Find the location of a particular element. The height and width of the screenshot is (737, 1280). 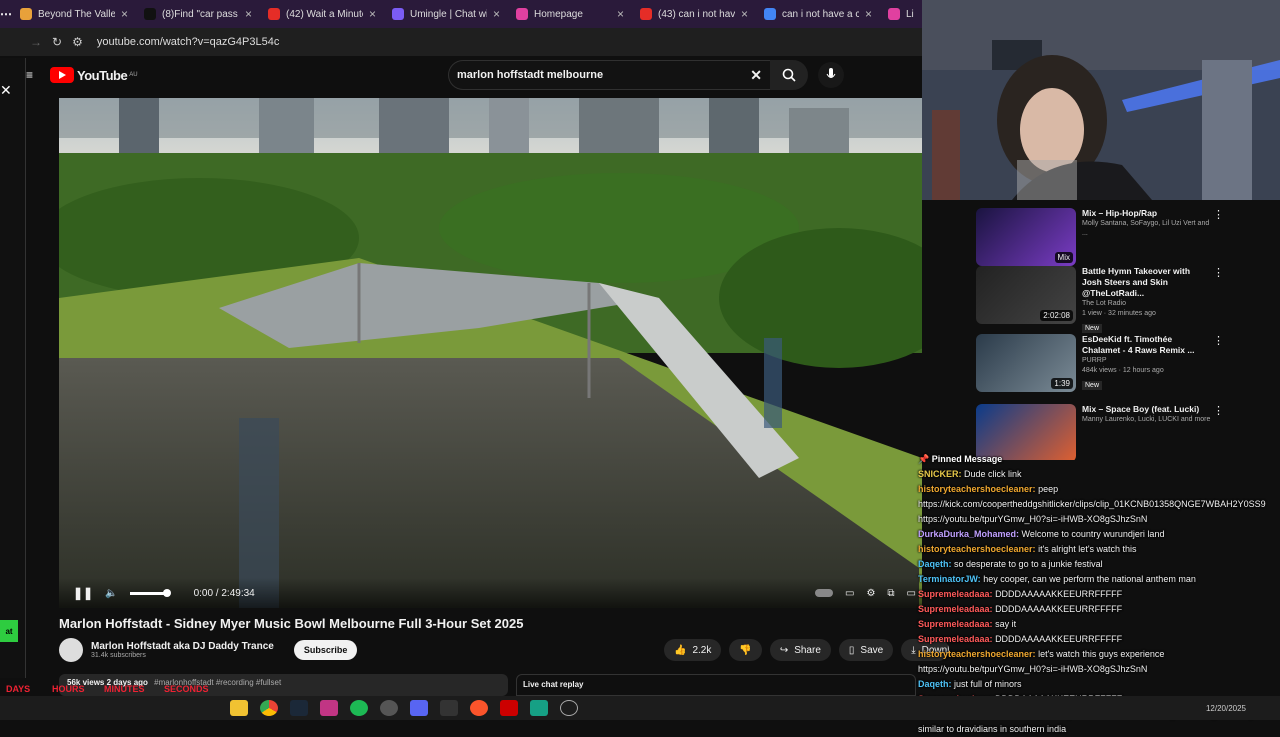

live-chat-replay-header: Live chat replay is located at coordinates (716, 685).